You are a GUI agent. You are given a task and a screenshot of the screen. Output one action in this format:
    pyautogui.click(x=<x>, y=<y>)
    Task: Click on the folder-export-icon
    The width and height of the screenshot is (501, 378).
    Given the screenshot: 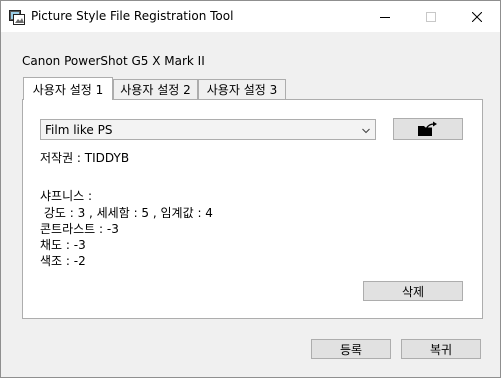 What is the action you would take?
    pyautogui.click(x=427, y=128)
    